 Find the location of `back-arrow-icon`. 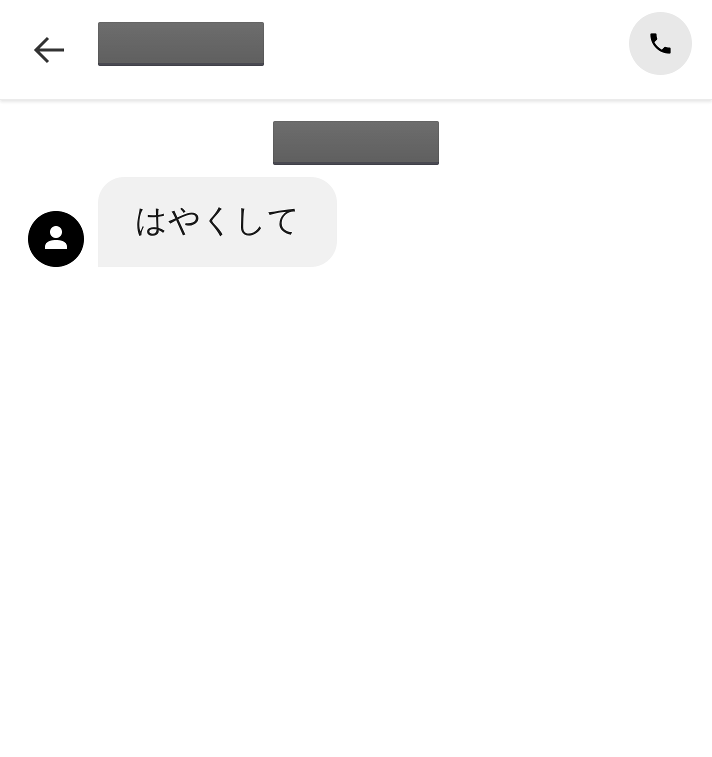

back-arrow-icon is located at coordinates (49, 50).